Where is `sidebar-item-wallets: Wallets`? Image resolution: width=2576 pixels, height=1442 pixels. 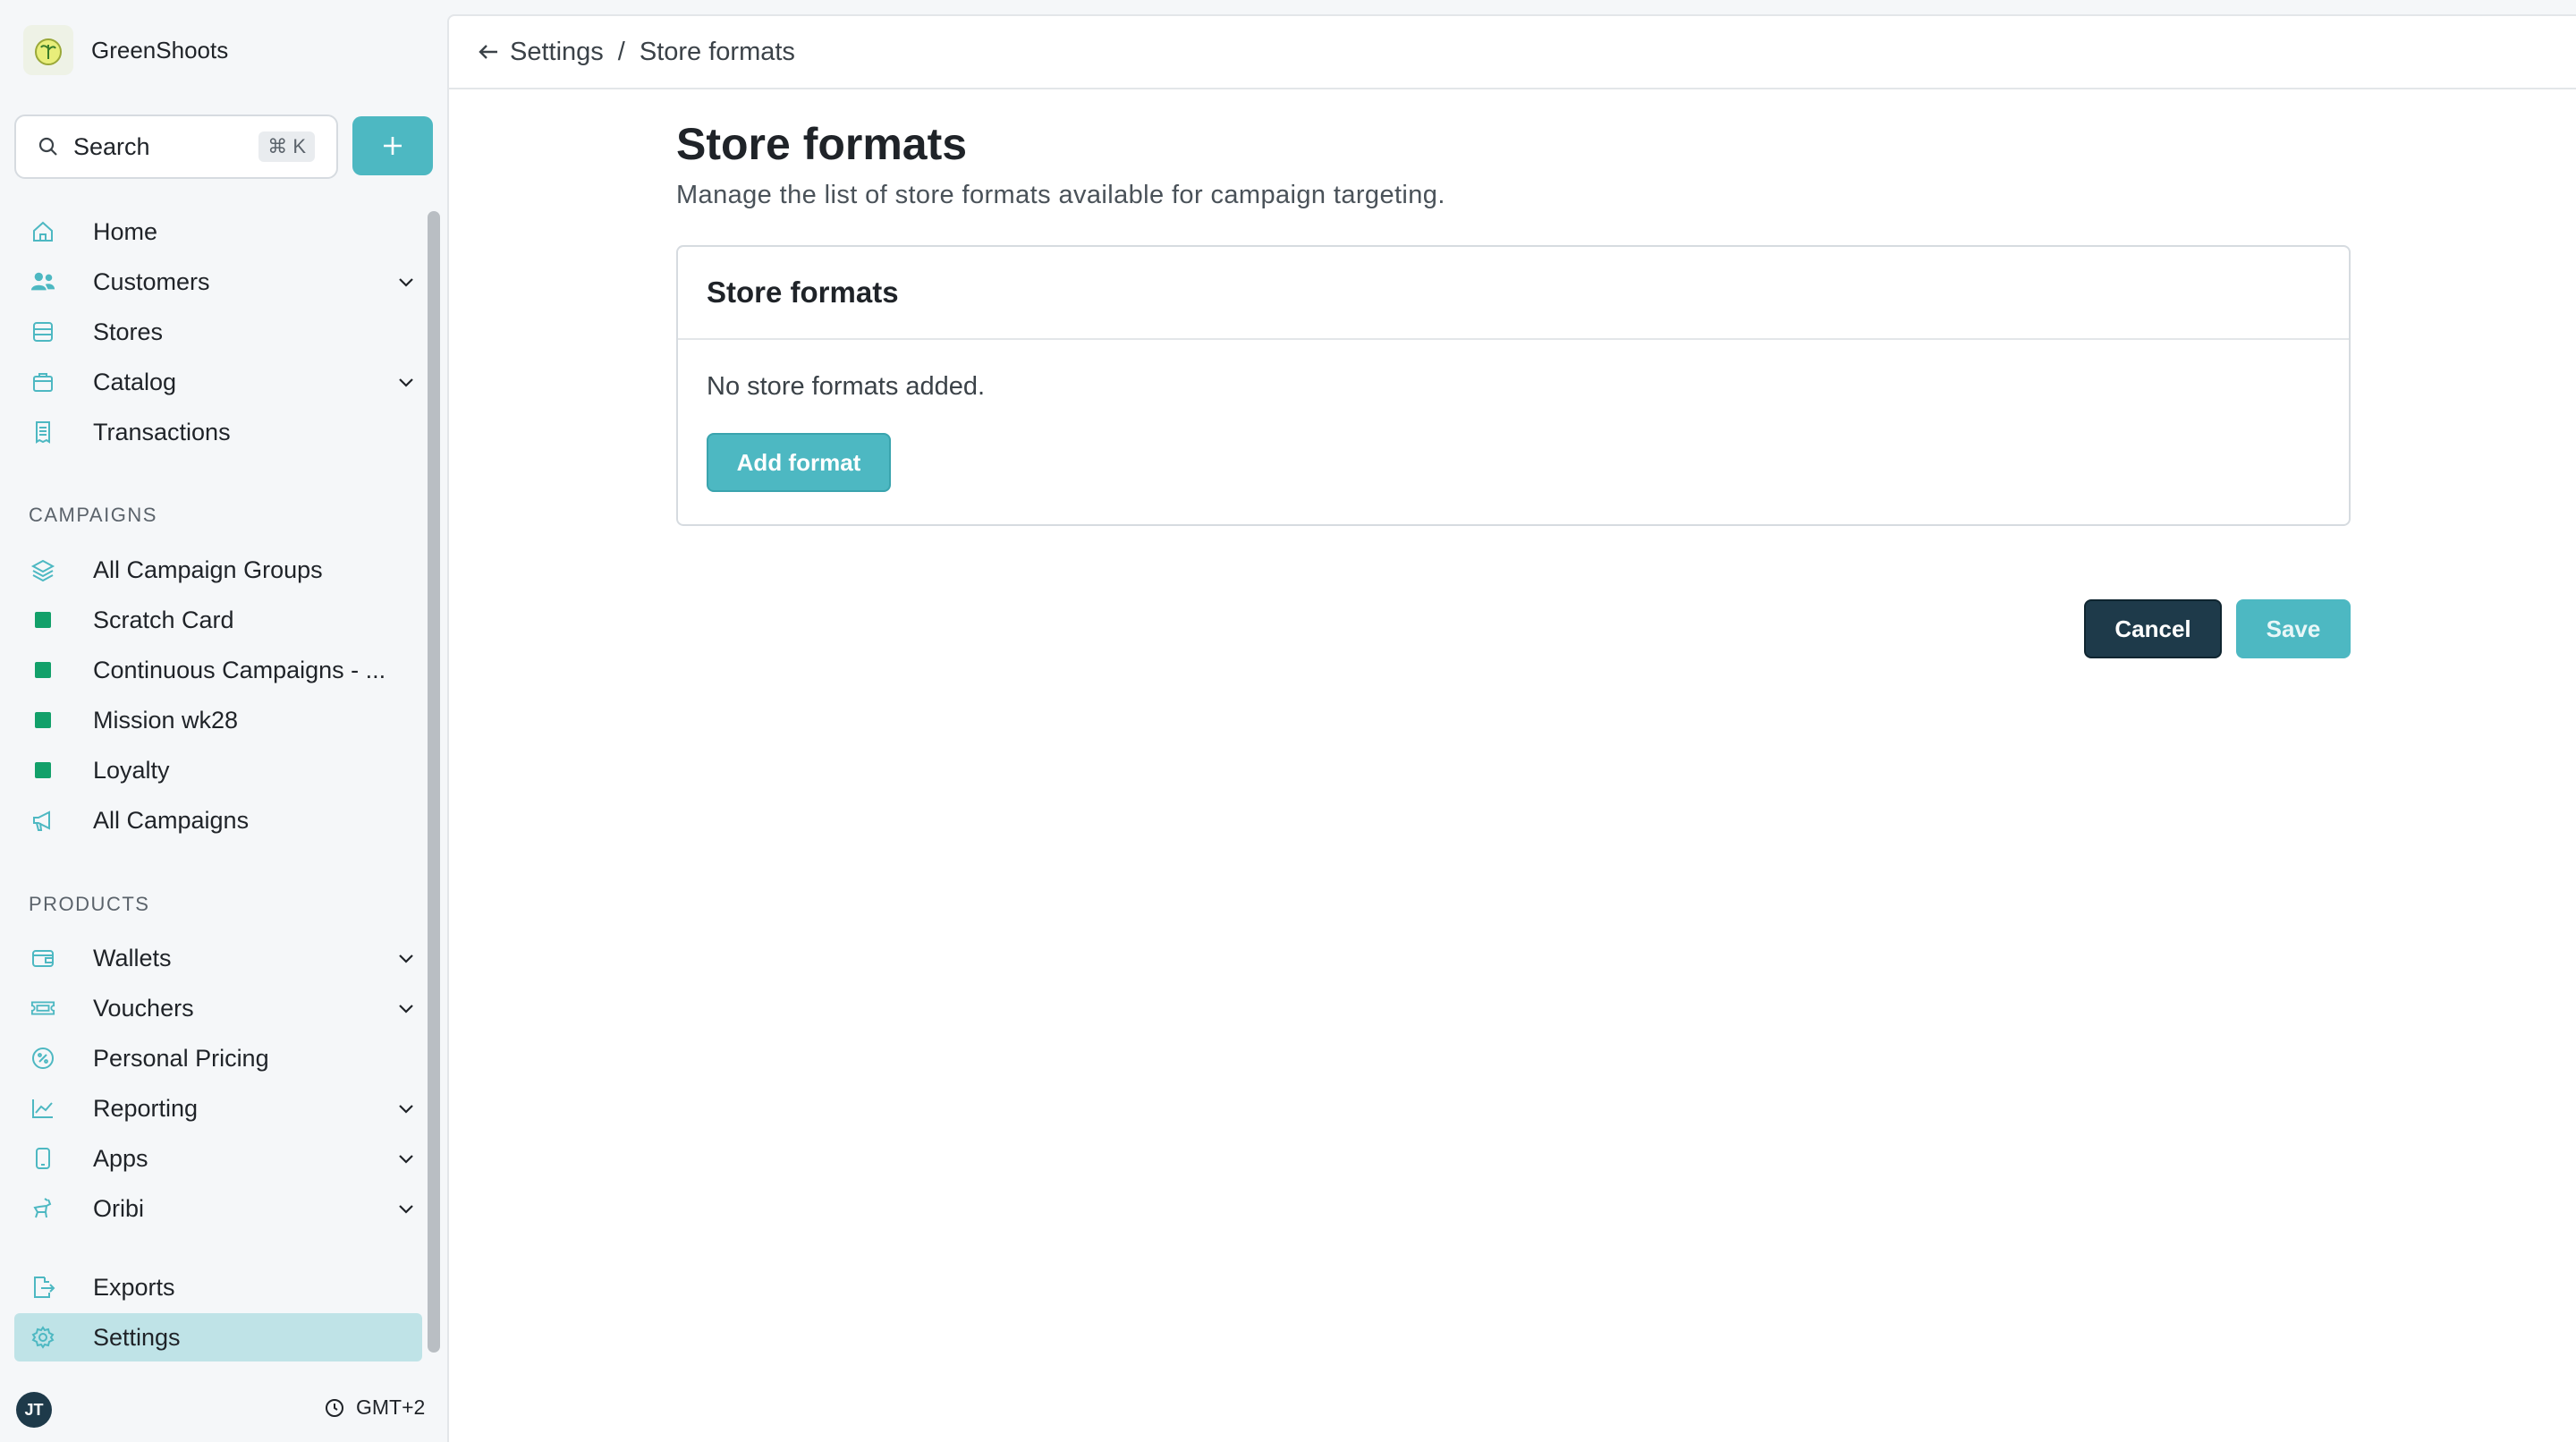
sidebar-item-wallets: Wallets is located at coordinates (218, 958).